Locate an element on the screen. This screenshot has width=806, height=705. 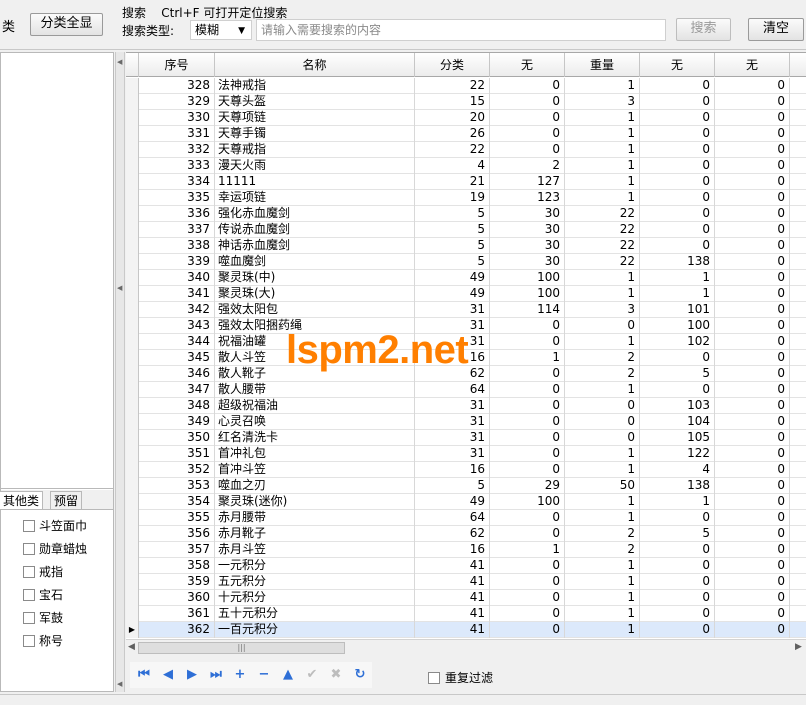
cell-category: 4 is located at coordinates (452, 166).